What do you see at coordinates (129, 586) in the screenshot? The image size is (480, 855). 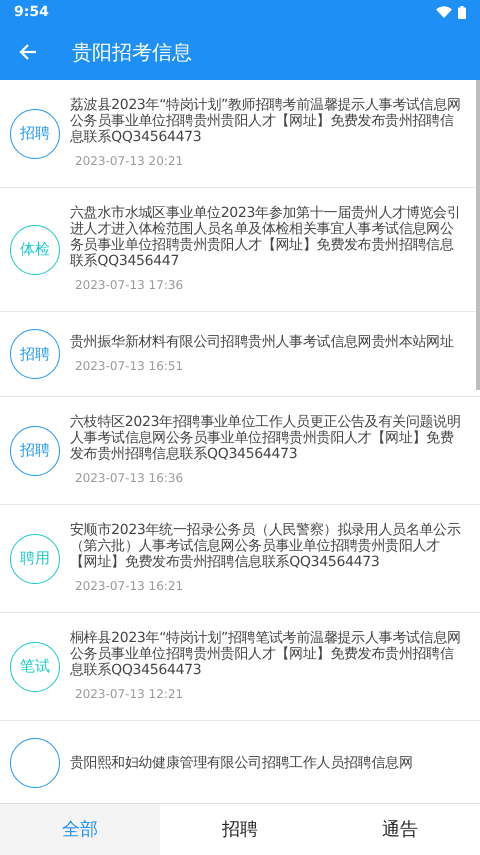 I see `news-date: 2023-07-13 16:21` at bounding box center [129, 586].